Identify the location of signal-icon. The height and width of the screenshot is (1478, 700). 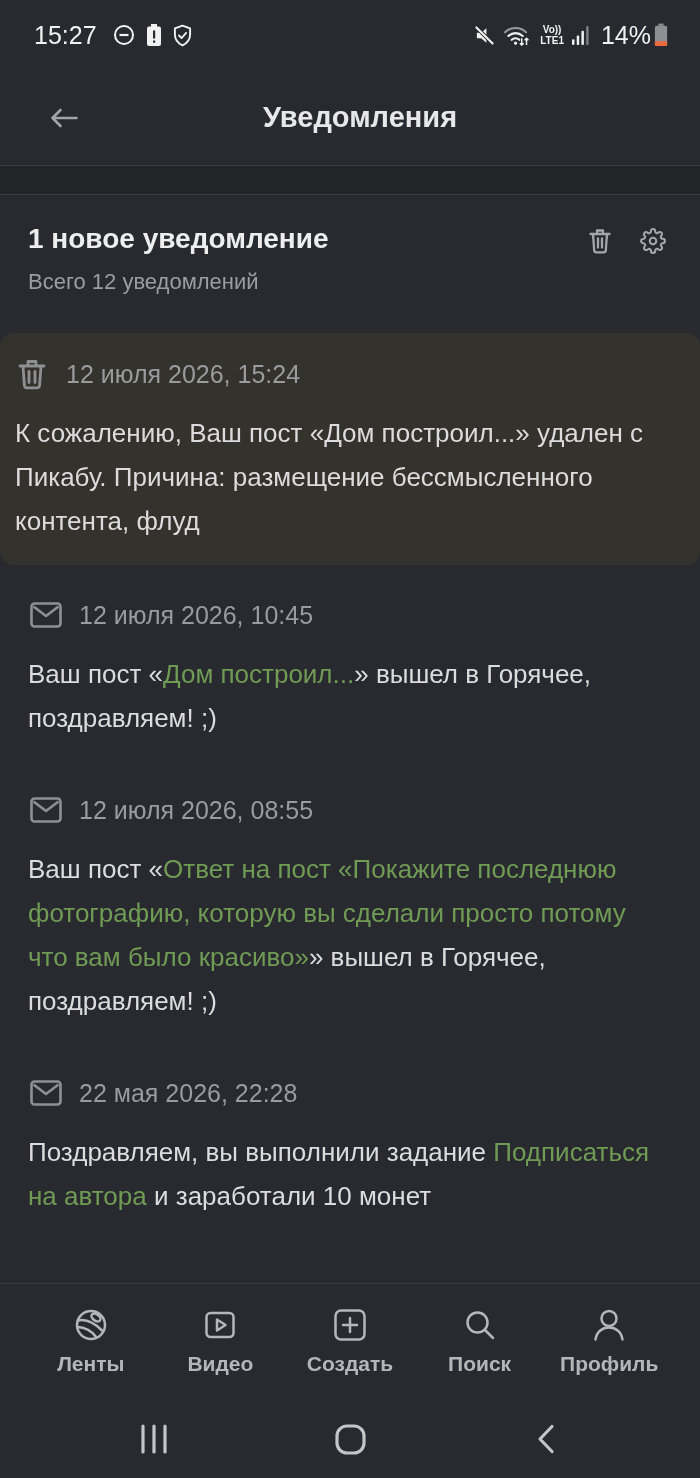
(580, 35).